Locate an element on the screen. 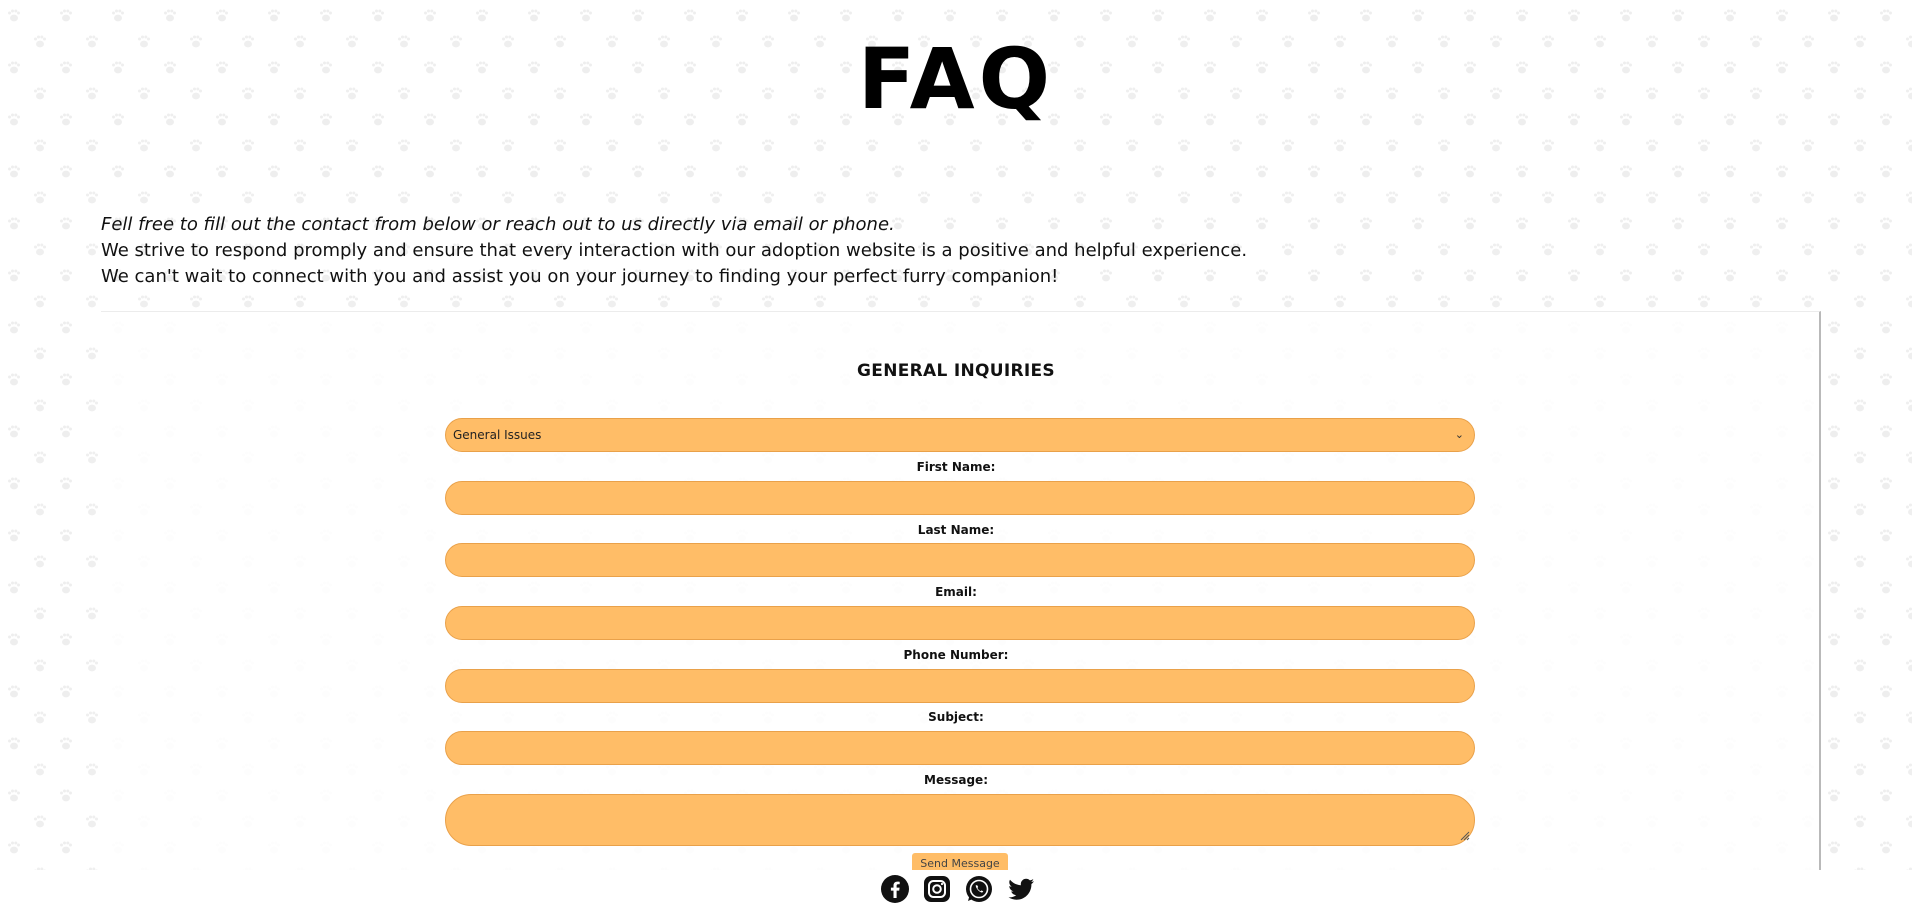 Image resolution: width=1912 pixels, height=916 pixels. chevron-down-icon: ⌄ is located at coordinates (1459, 434).